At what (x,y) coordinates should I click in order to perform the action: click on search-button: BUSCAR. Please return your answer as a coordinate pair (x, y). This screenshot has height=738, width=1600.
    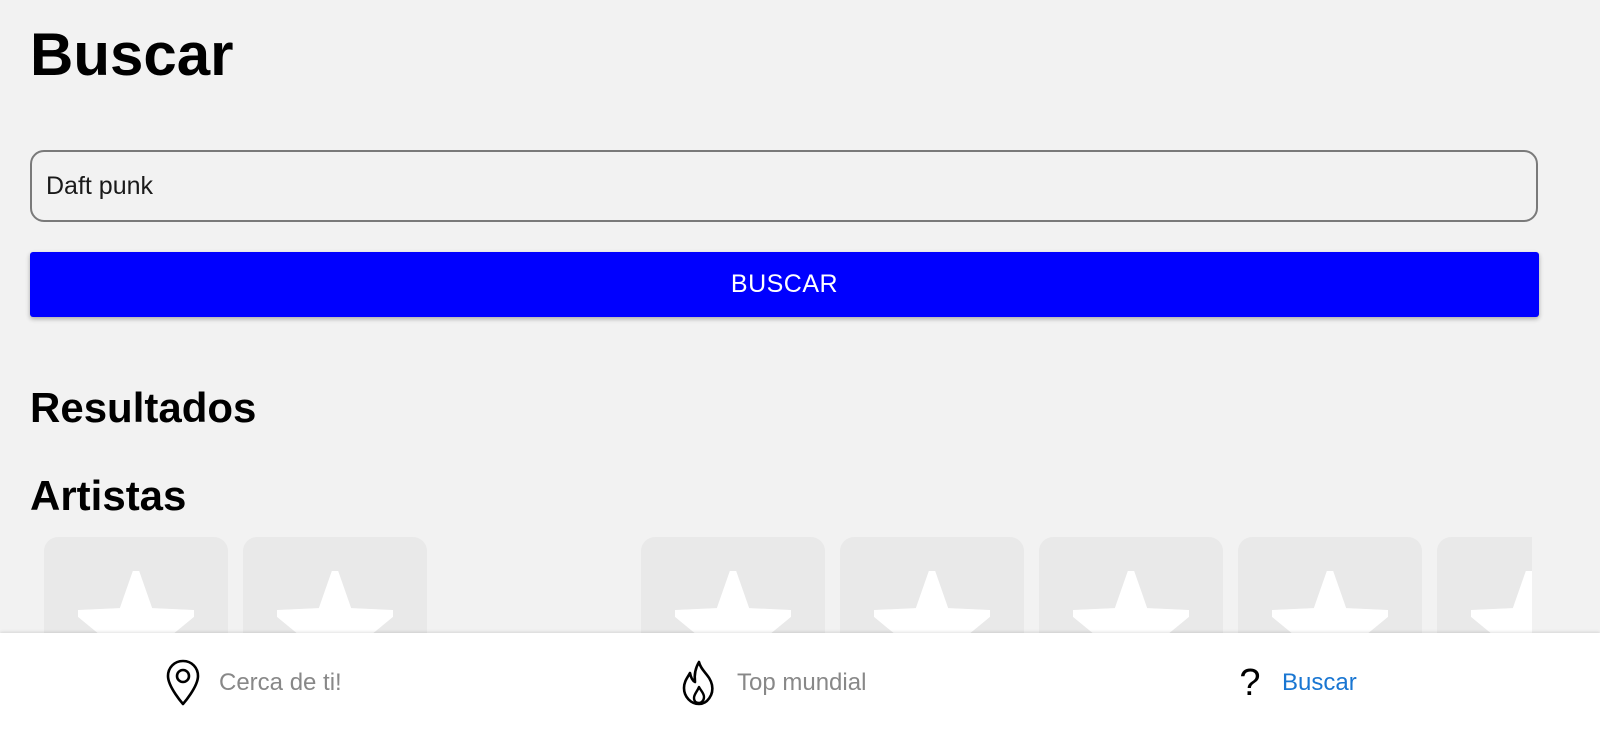
    Looking at the image, I should click on (784, 284).